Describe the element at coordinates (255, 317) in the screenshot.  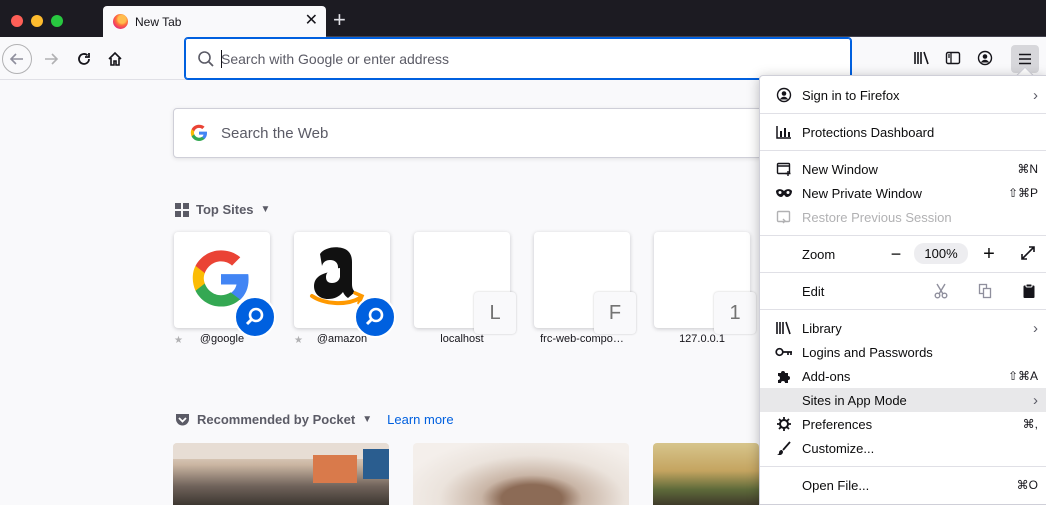
I see `search-shortcut-badge` at that location.